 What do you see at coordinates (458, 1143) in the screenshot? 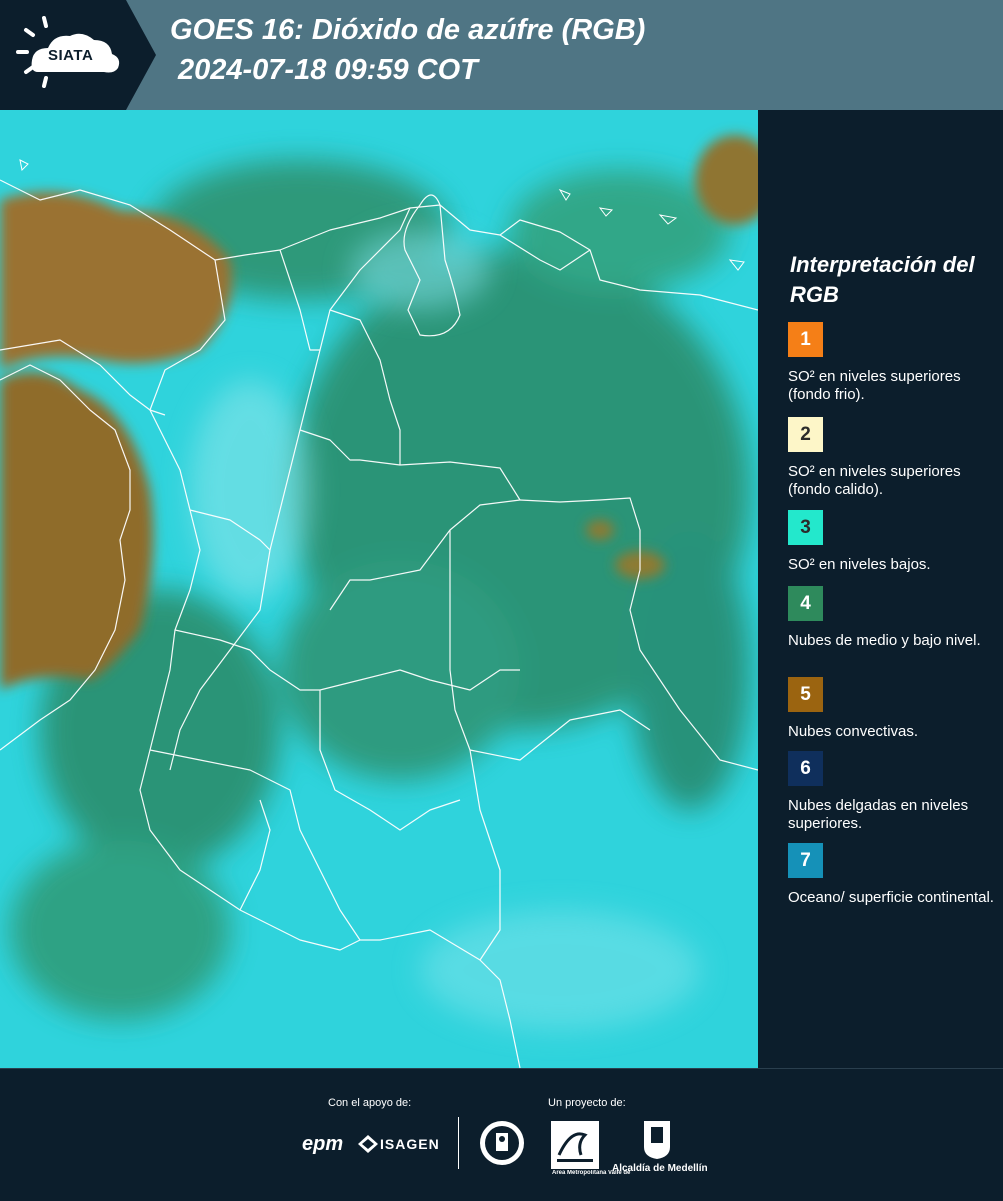
I see `footer-divider` at bounding box center [458, 1143].